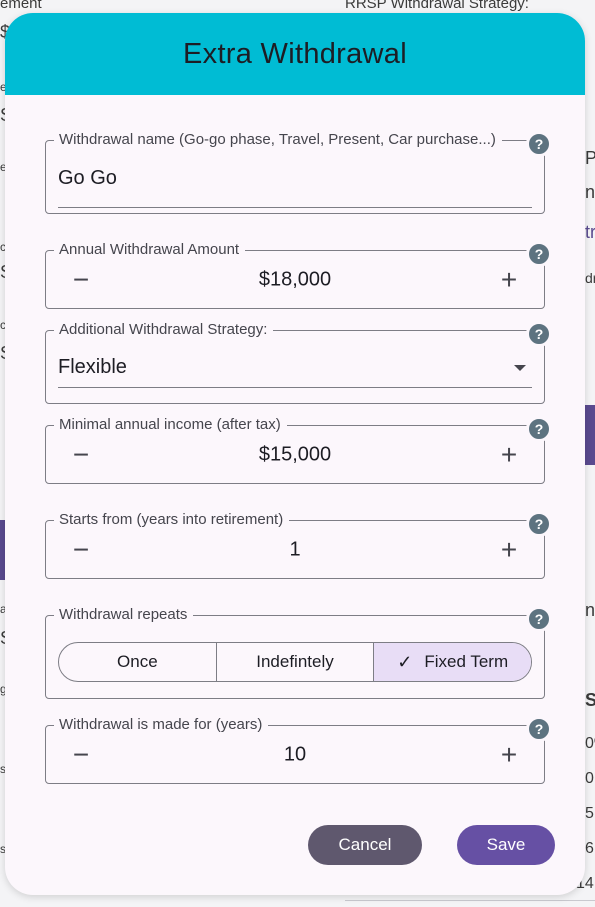  I want to click on min-income-label: Minimal annual income (after tax), so click(170, 425).